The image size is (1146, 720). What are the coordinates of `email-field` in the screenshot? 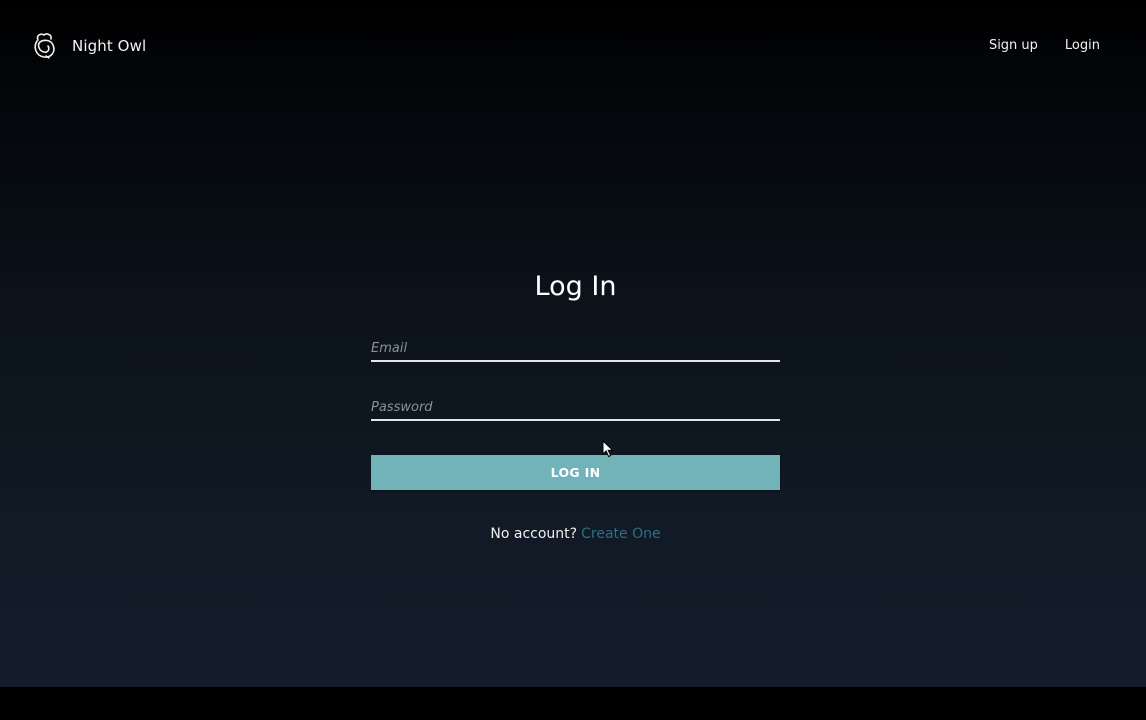 It's located at (575, 349).